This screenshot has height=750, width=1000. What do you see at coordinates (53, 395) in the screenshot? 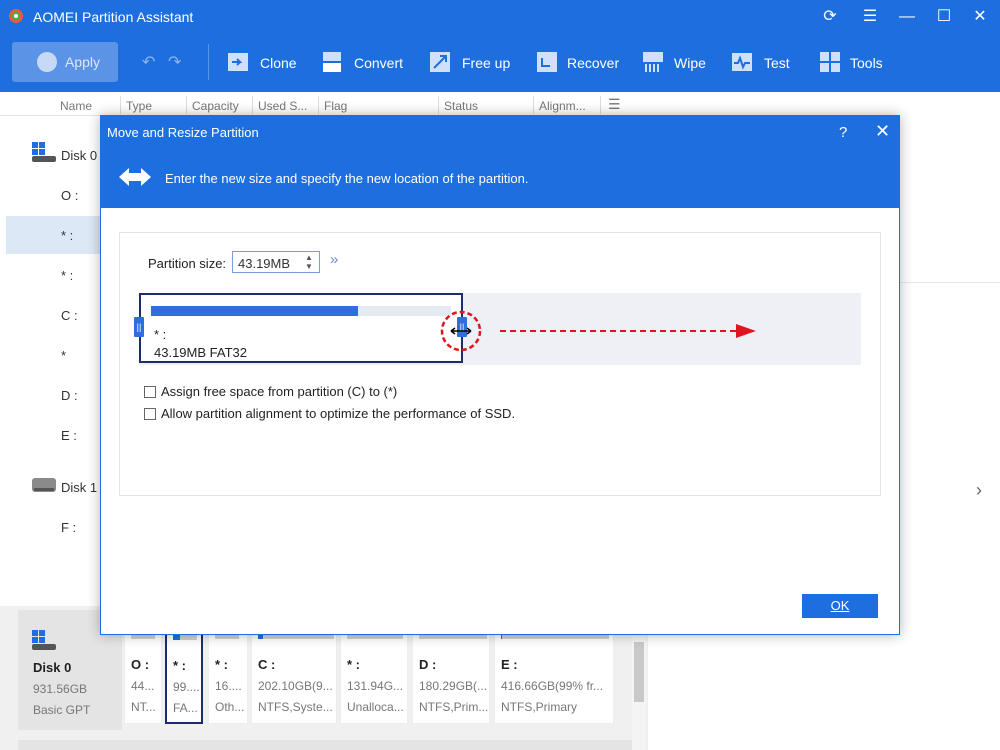
I see `list-item: D :` at bounding box center [53, 395].